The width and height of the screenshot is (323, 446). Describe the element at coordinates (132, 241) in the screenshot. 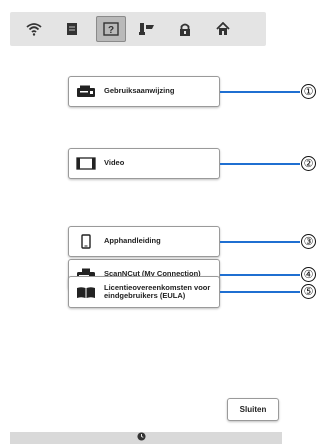

I see `app-guide-label: Apphandleiding` at that location.